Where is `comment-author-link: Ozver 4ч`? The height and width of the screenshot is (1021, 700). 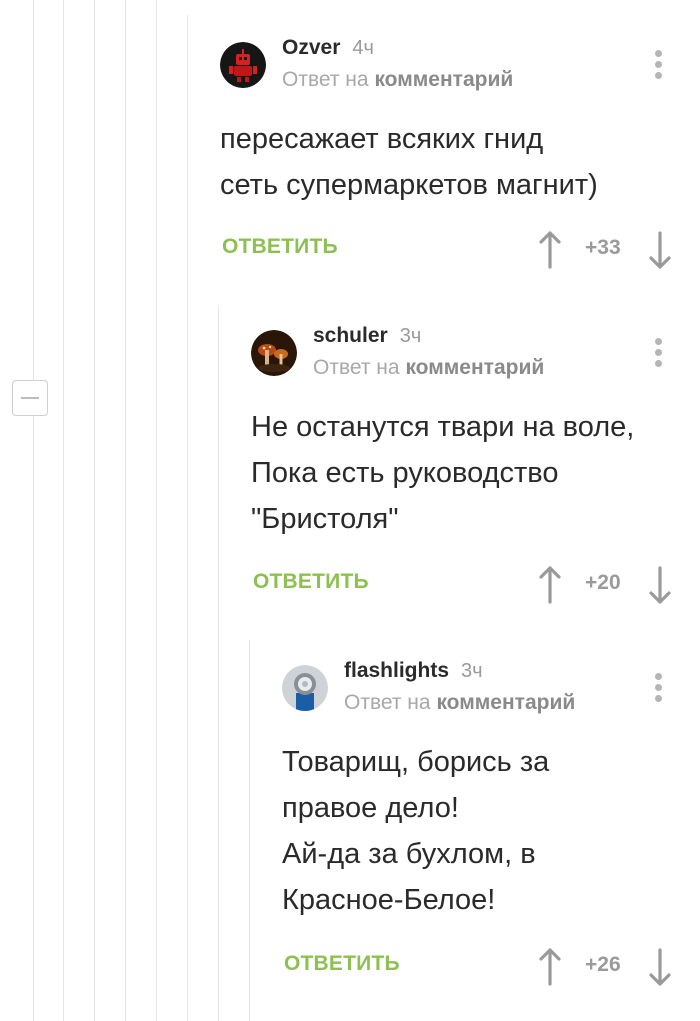
comment-author-link: Ozver 4ч is located at coordinates (328, 48).